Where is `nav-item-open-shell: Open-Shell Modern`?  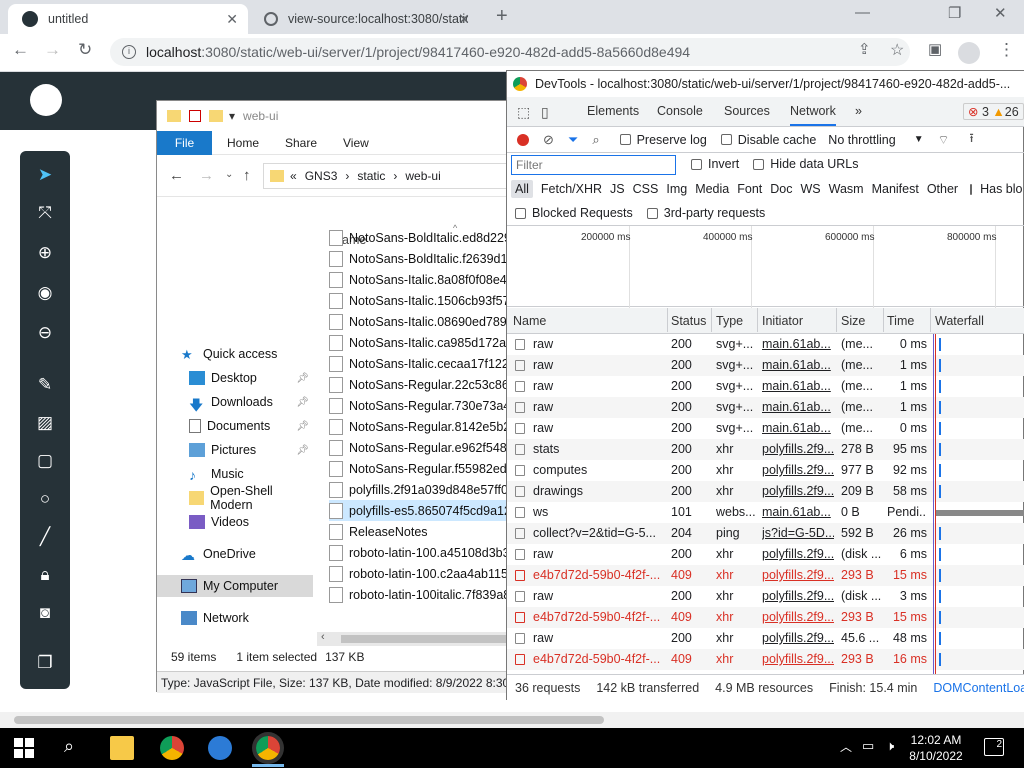
nav-item-open-shell: Open-Shell Modern is located at coordinates (235, 498).